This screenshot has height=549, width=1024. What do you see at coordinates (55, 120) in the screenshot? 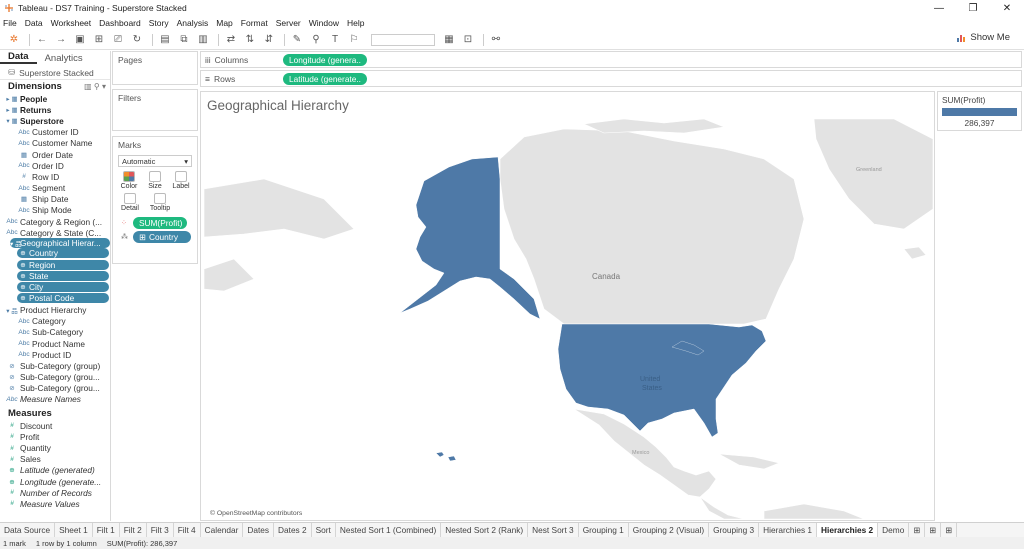
I see `field-item: ▾ ▦ Superstore` at bounding box center [55, 120].